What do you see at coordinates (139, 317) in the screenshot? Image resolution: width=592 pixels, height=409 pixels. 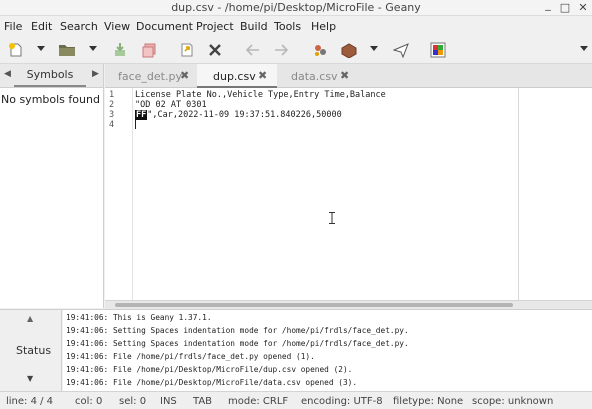 I see `list-item: 19:41:06: This is Geany 1.37.1.` at bounding box center [139, 317].